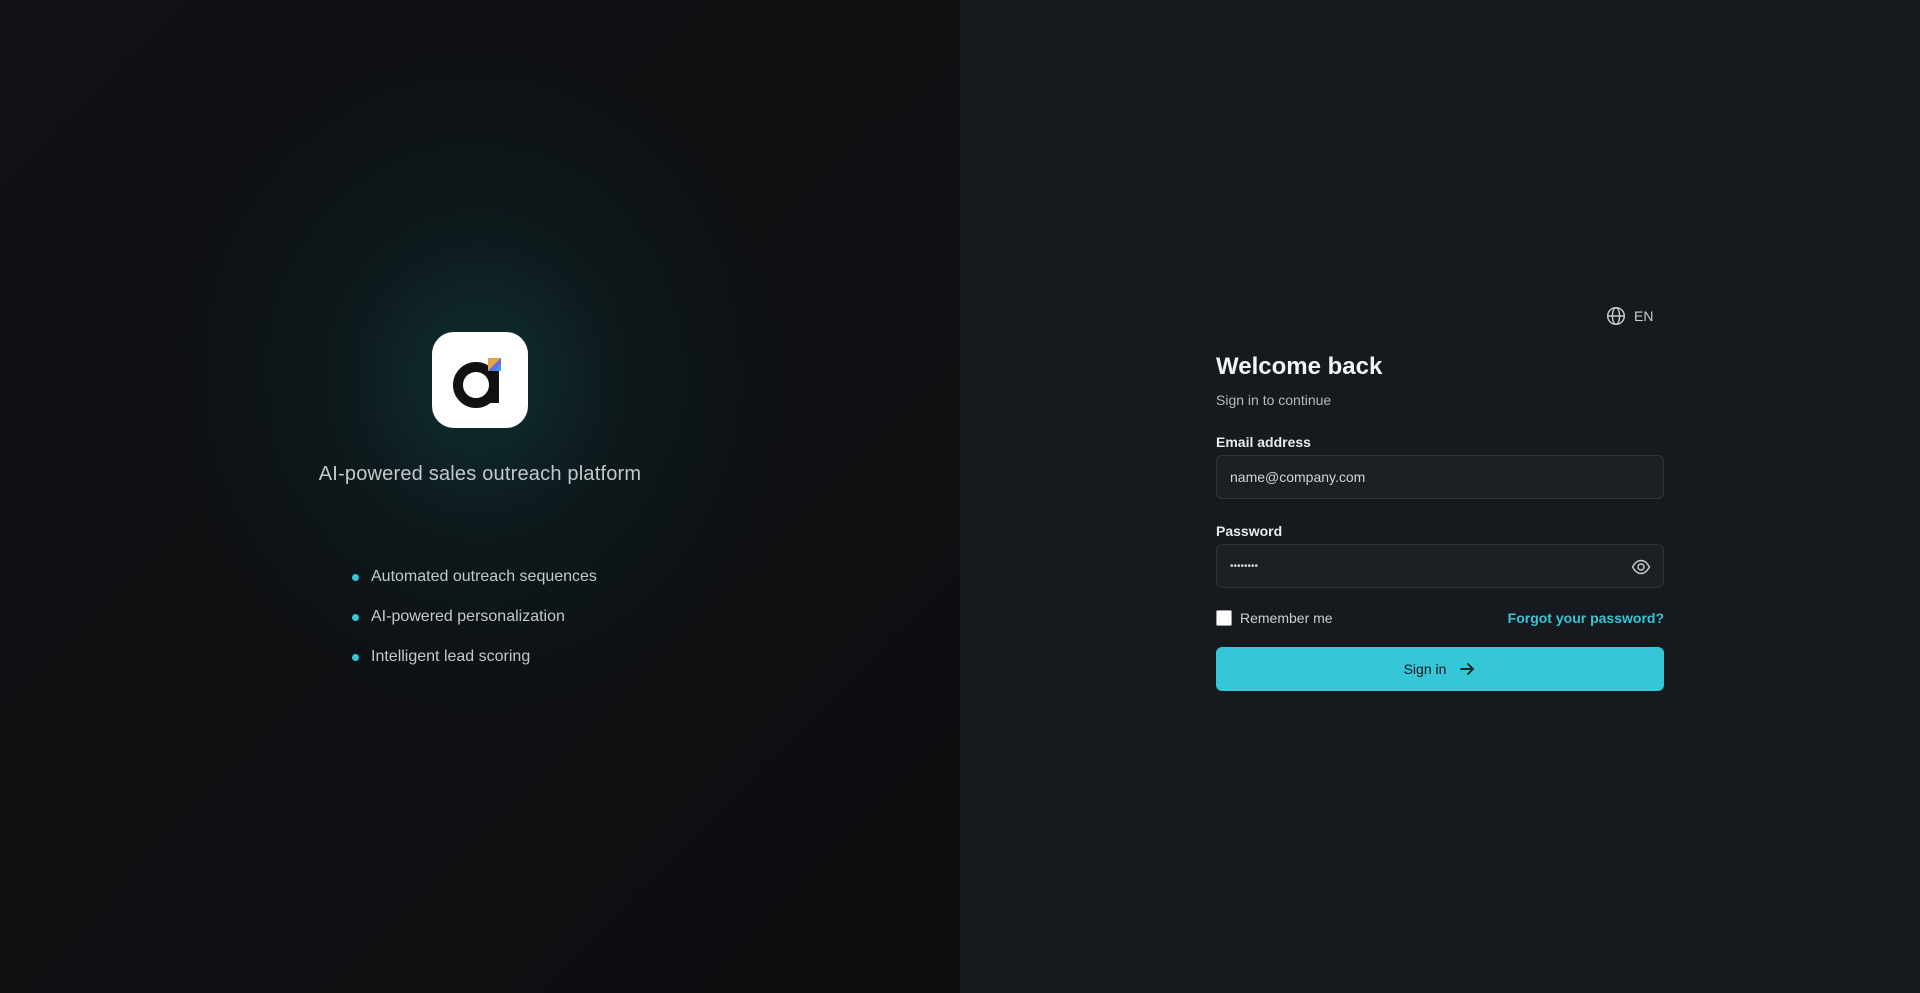 This screenshot has width=1920, height=993. What do you see at coordinates (1586, 618) in the screenshot?
I see `forgot-password-link: Forgot your password?` at bounding box center [1586, 618].